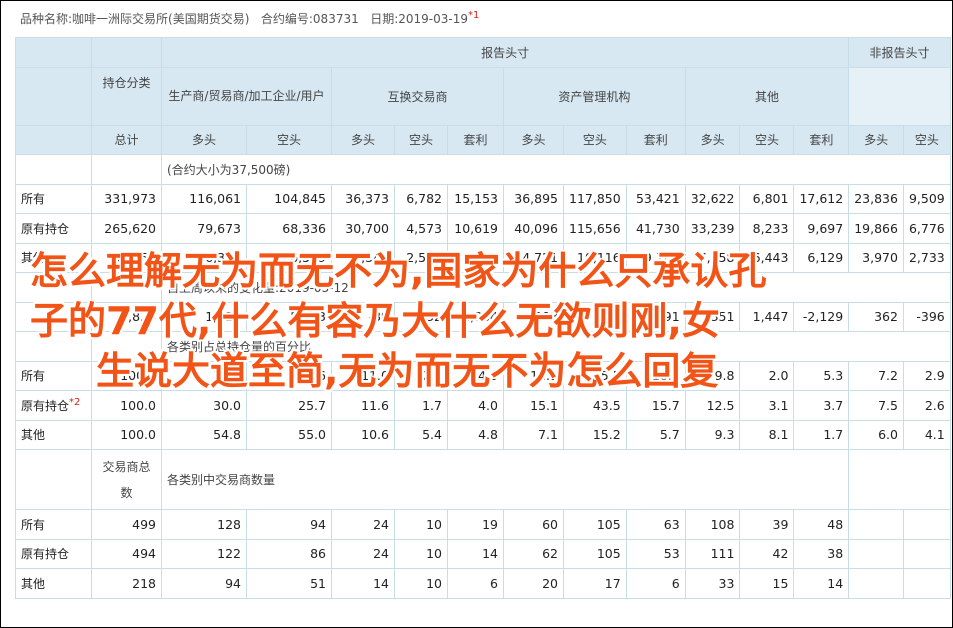 This screenshot has height=628, width=953. Describe the element at coordinates (74, 402) in the screenshot. I see `note-mark-2: *2` at that location.